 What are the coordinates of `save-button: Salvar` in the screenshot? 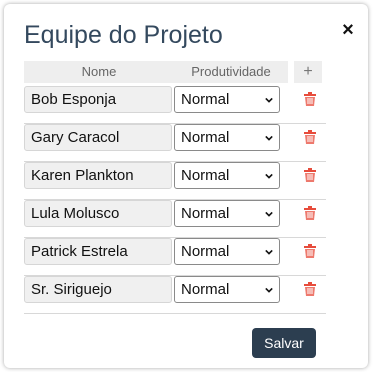 It's located at (284, 343).